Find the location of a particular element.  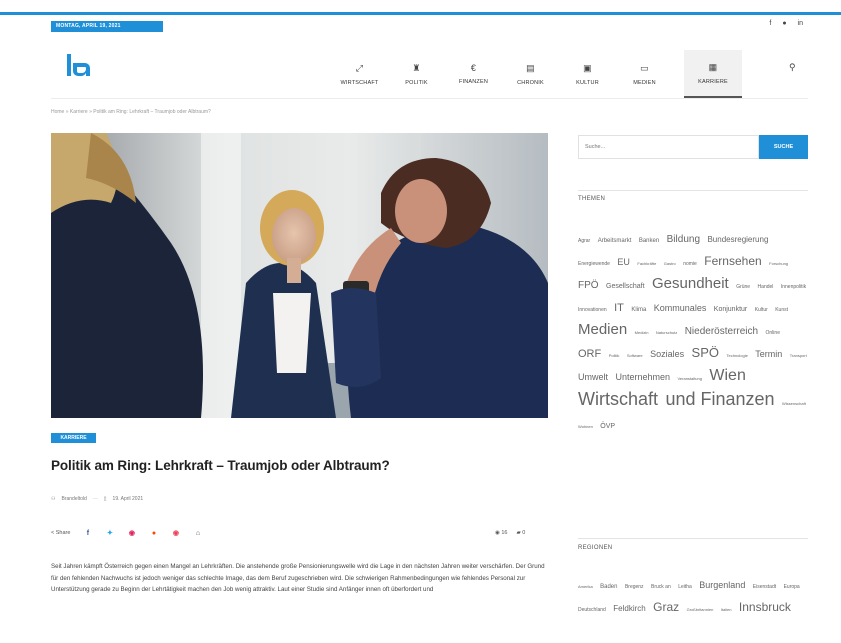

nav-label: KULTUR is located at coordinates (587, 82).